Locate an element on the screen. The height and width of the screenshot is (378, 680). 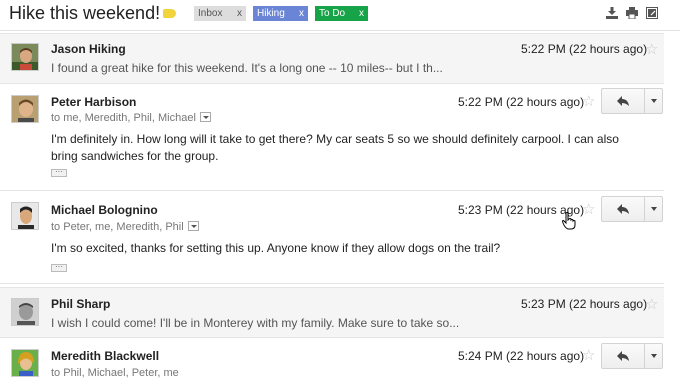
message-time: 5:24 PM (22 hours ago) is located at coordinates (521, 356).